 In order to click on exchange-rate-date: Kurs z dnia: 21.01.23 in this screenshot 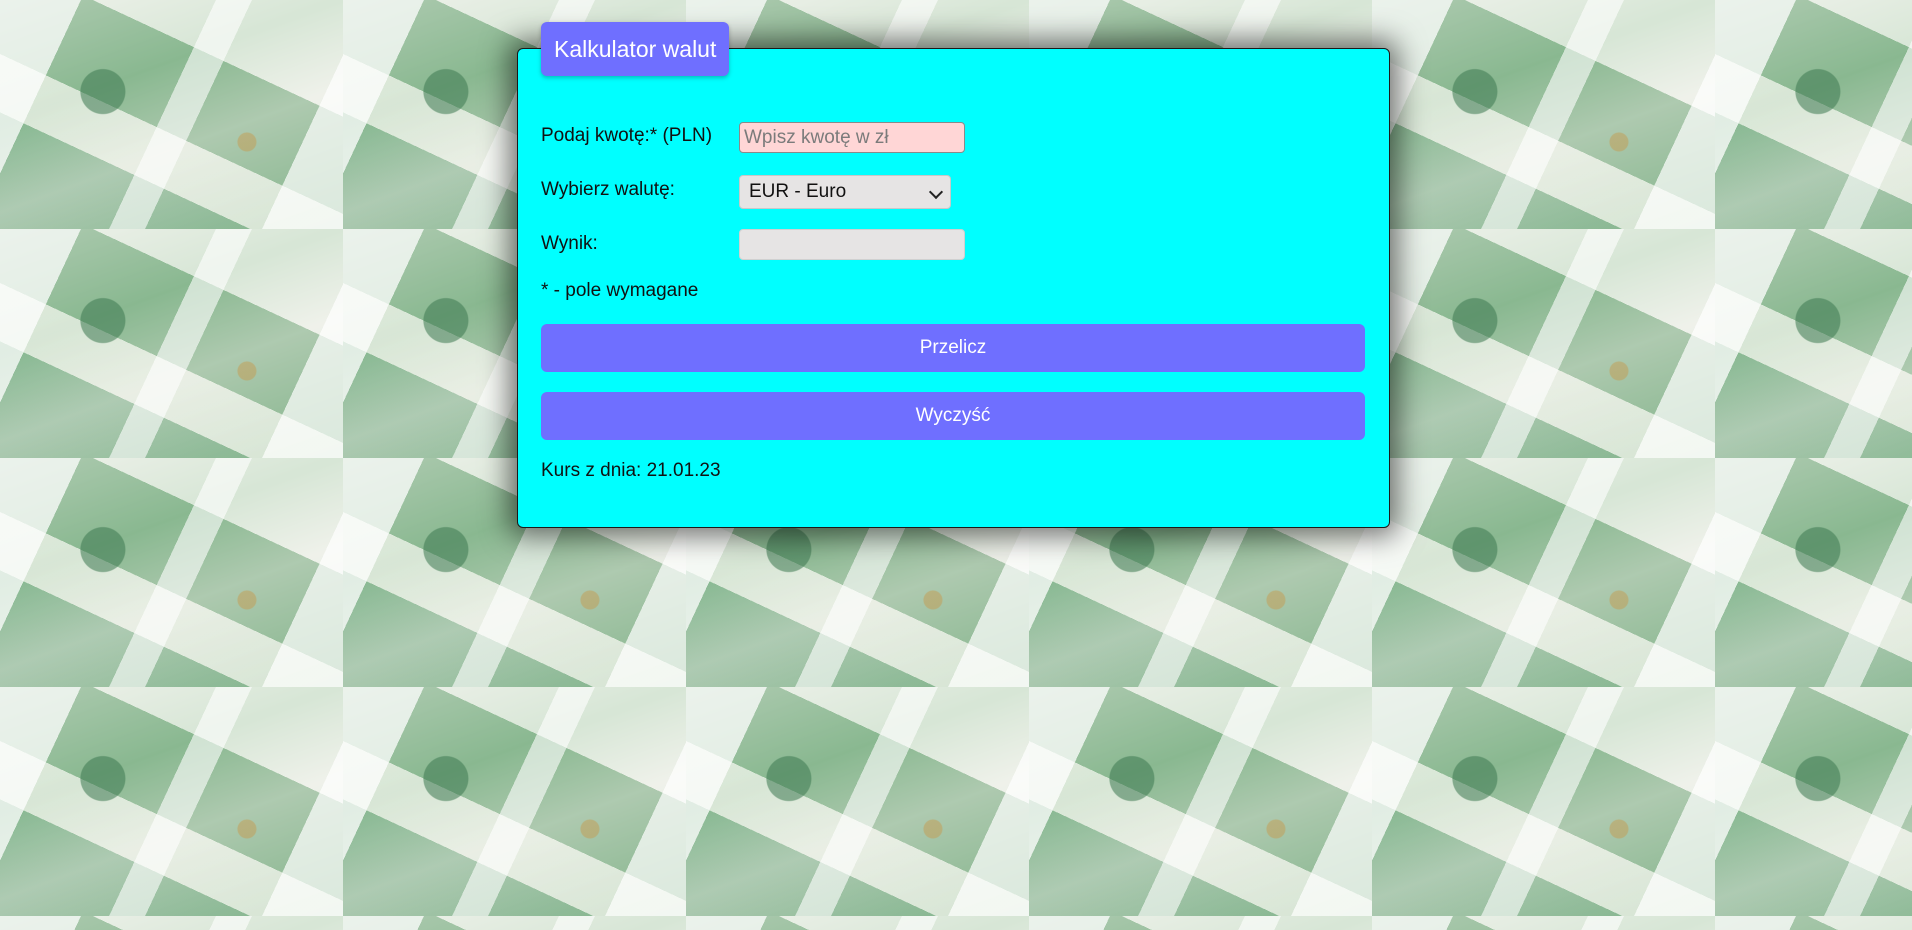, I will do `click(631, 470)`.